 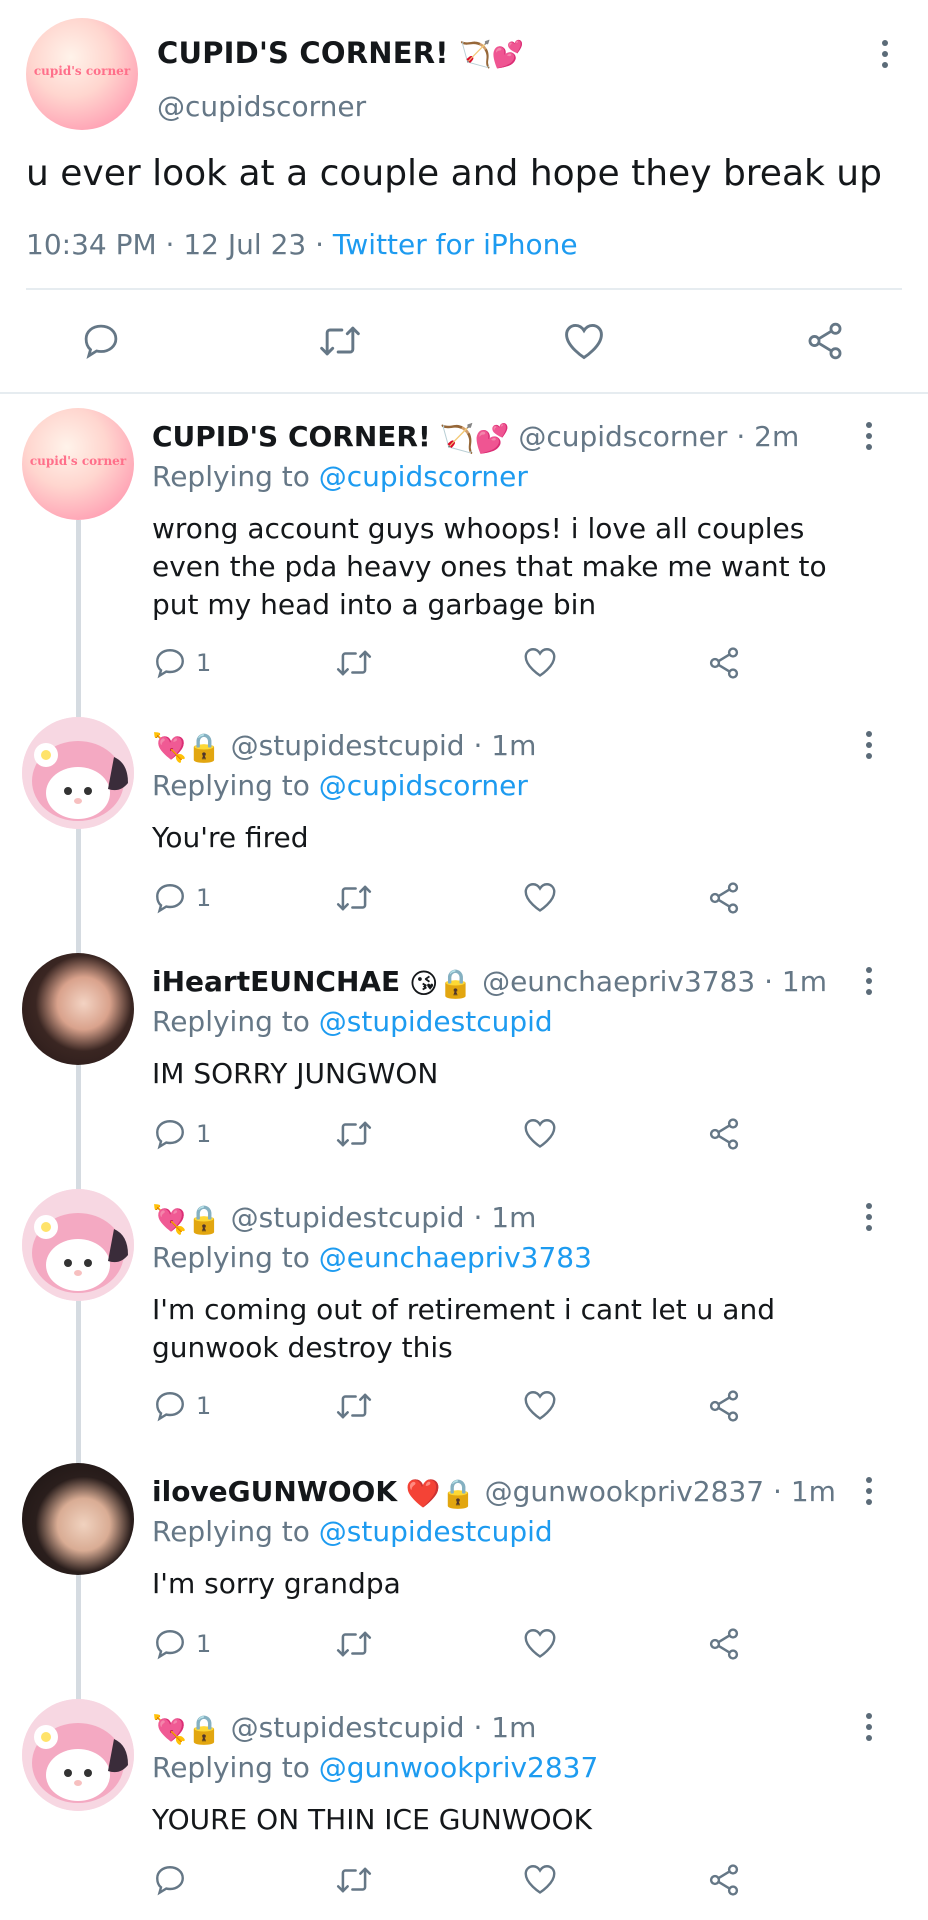 I want to click on display-name: iloveGUNWOOK, so click(x=274, y=1491).